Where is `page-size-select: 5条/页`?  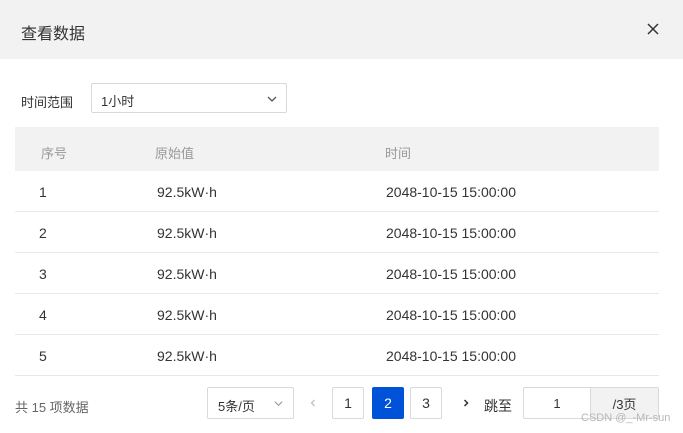
page-size-select: 5条/页 is located at coordinates (250, 403).